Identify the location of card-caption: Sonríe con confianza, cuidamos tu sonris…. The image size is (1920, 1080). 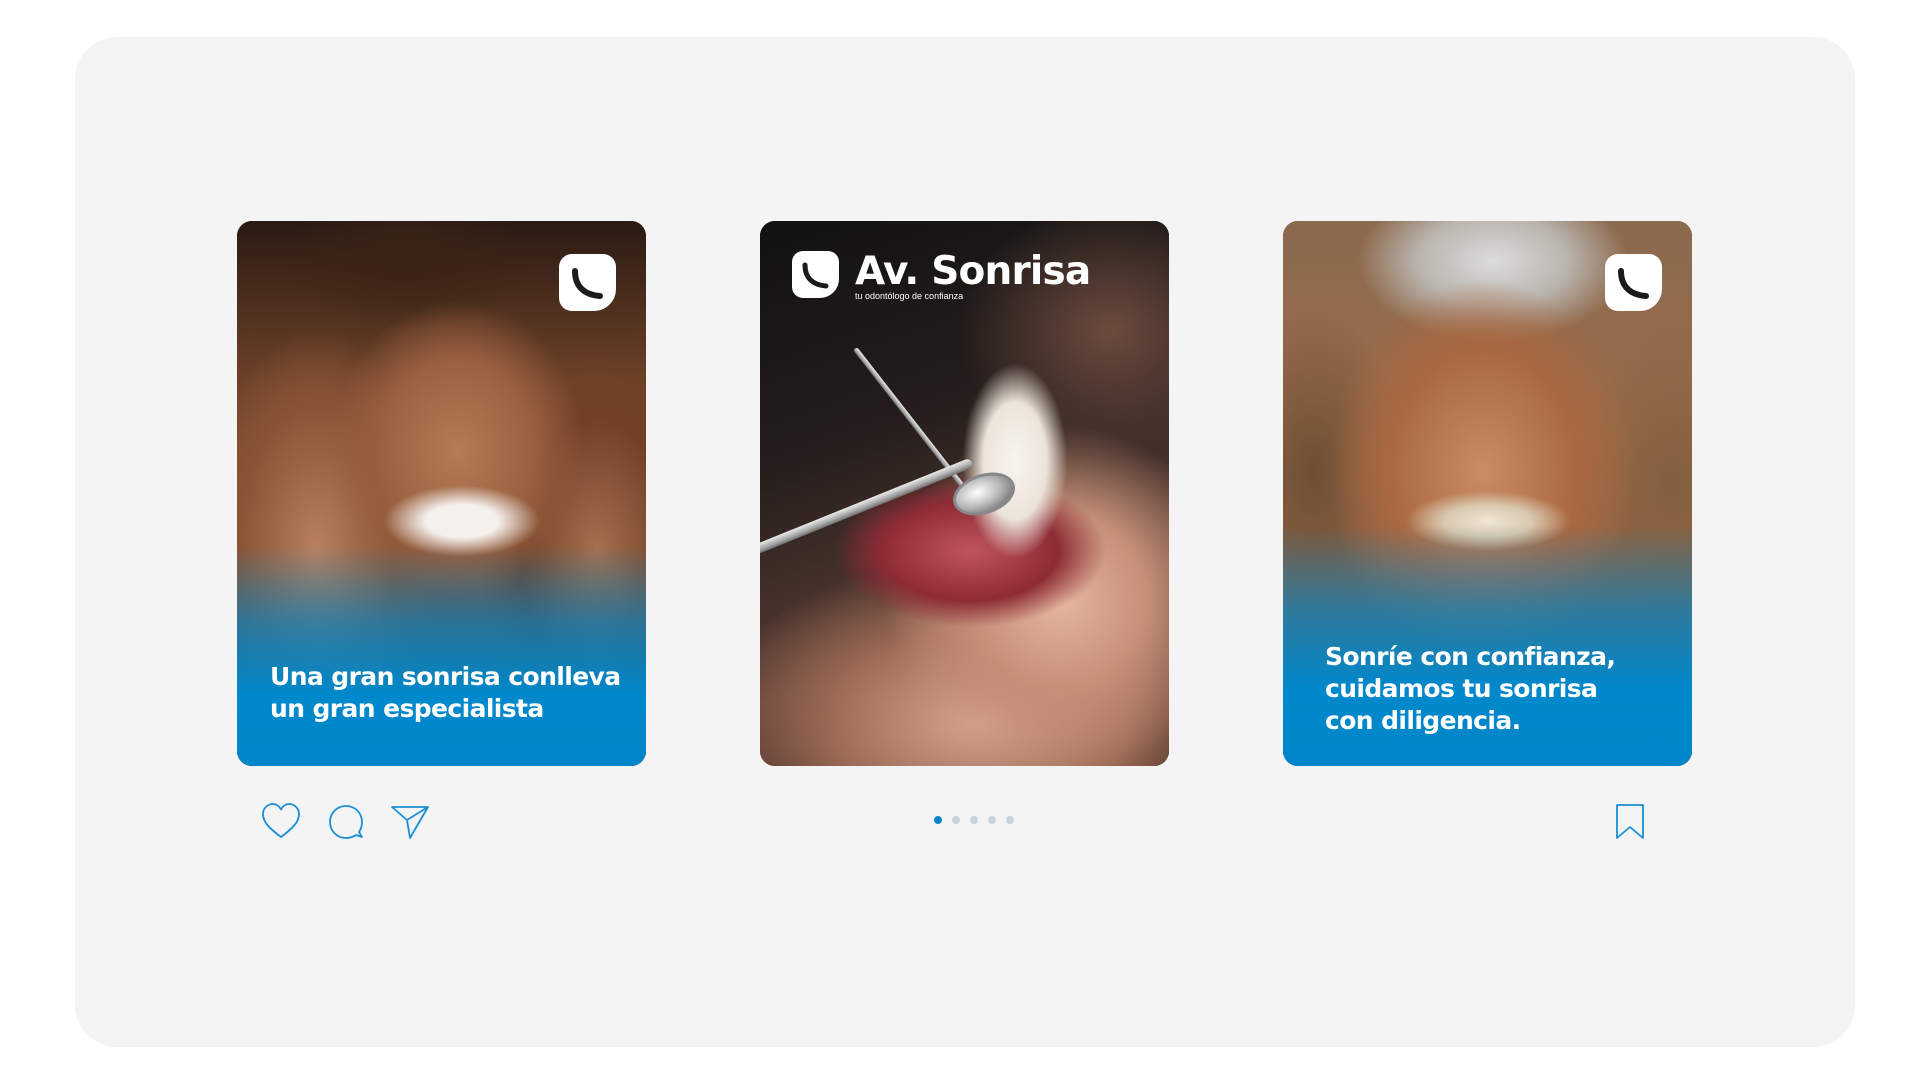
(1470, 688).